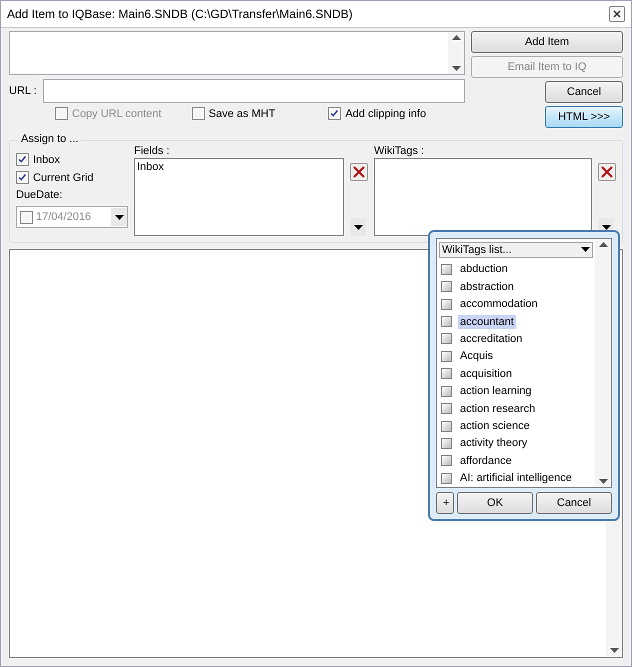  What do you see at coordinates (496, 391) in the screenshot?
I see `tag-item: action learning` at bounding box center [496, 391].